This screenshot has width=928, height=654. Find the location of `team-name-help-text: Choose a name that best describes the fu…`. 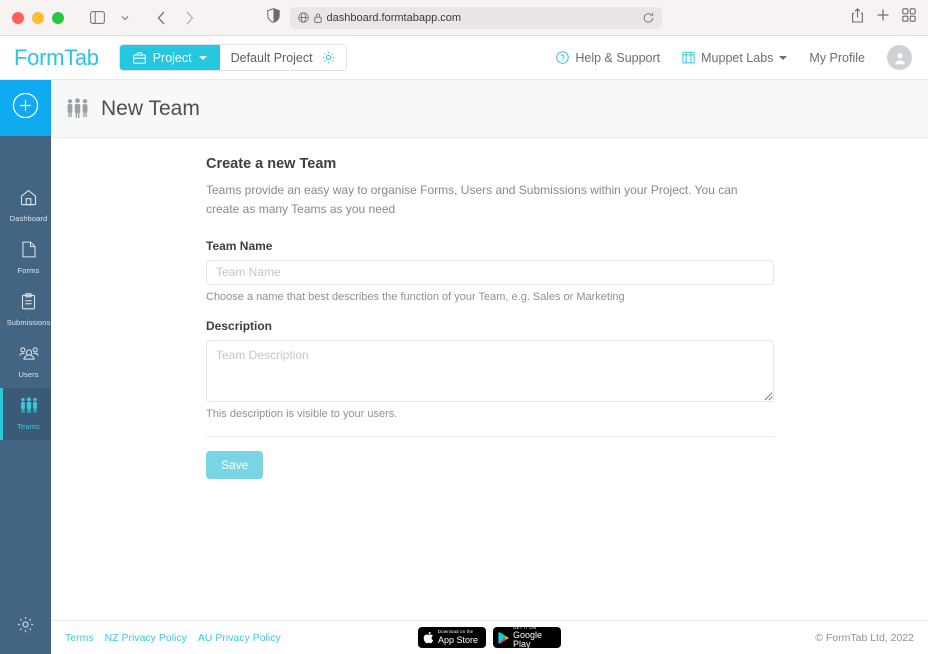

team-name-help-text: Choose a name that best describes the fu… is located at coordinates (415, 296).